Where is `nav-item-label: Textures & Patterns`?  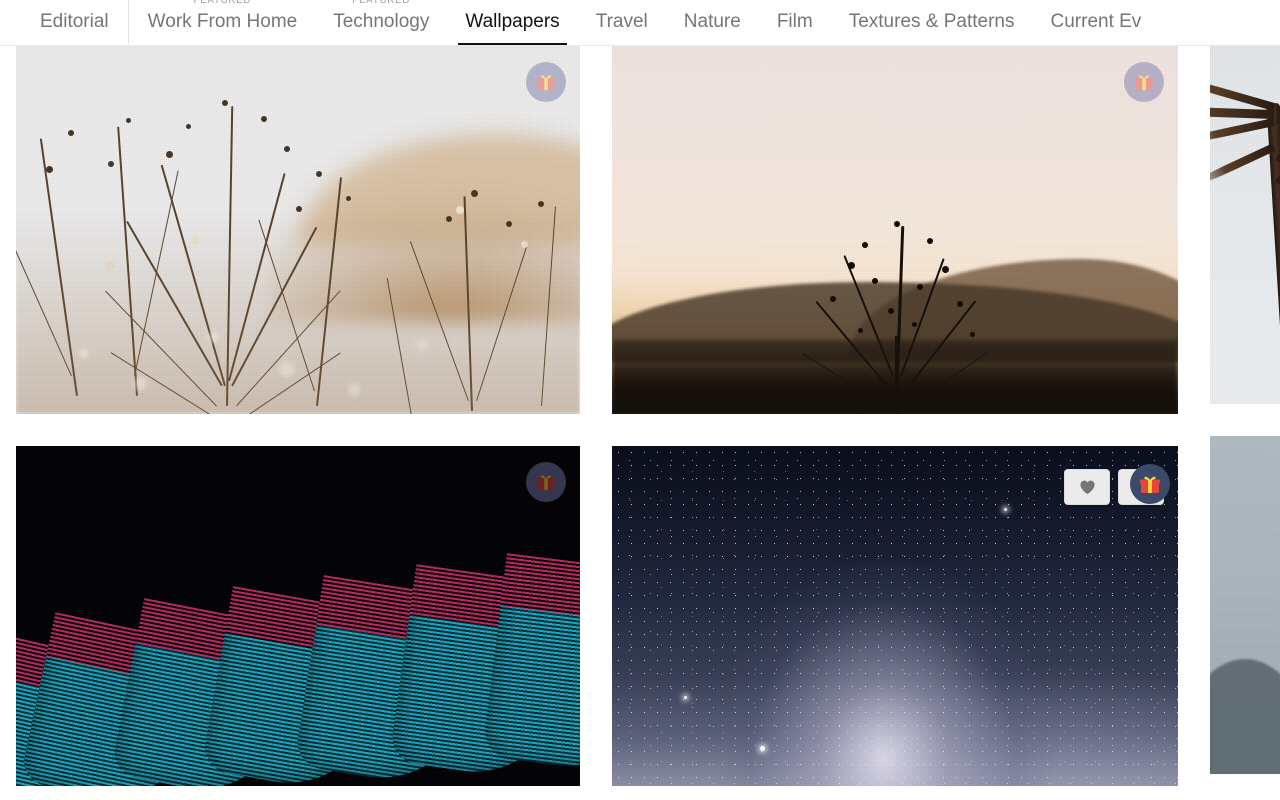 nav-item-label: Textures & Patterns is located at coordinates (931, 21).